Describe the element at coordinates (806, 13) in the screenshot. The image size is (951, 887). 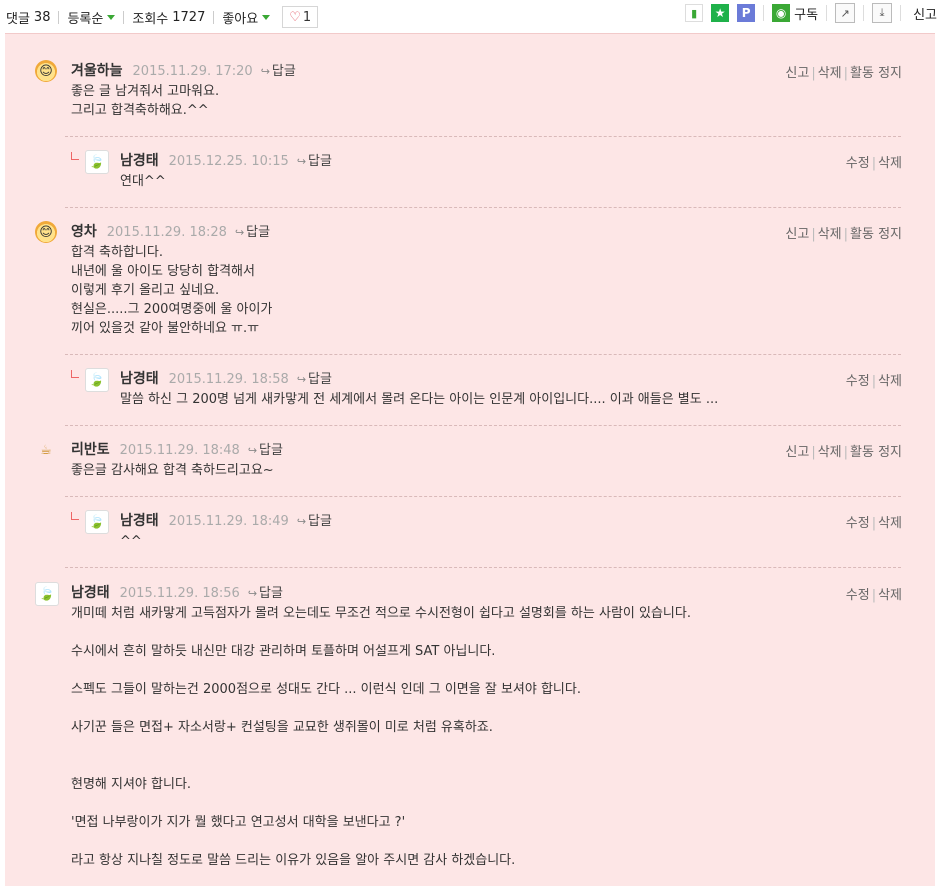
I see `subscribe-button: 구독` at that location.